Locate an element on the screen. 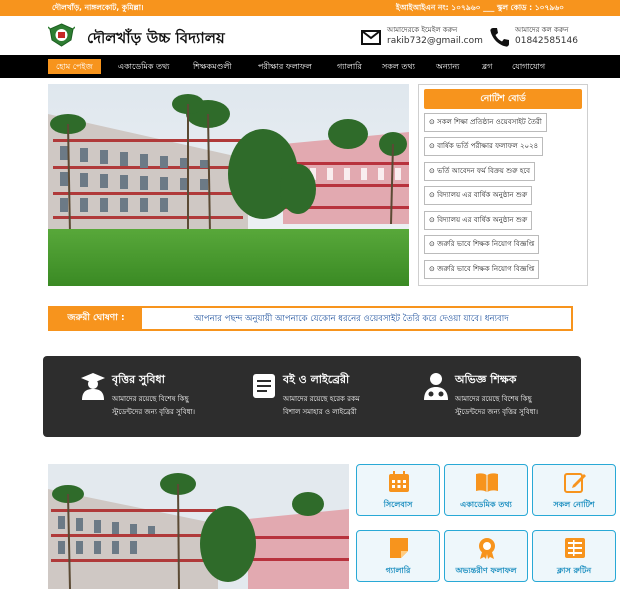  feature-title: বই ও লাইব্রেরী is located at coordinates (316, 379).